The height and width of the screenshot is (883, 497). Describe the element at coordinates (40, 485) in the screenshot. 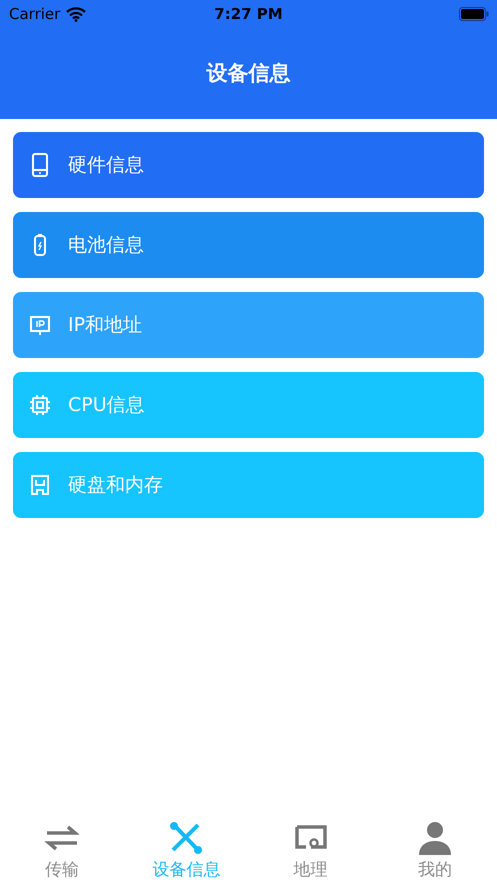

I see `memory-card-icon` at that location.